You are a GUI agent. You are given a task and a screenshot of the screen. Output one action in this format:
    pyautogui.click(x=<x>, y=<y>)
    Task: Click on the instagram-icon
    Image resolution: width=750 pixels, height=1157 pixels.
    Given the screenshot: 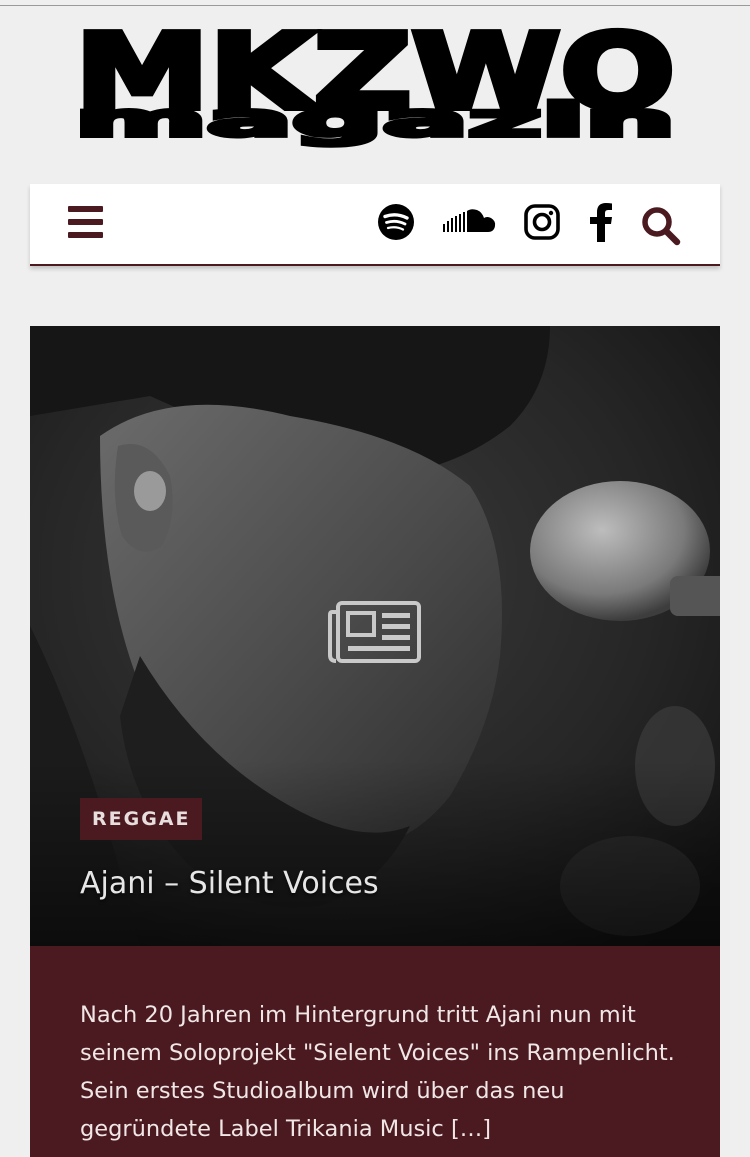 What is the action you would take?
    pyautogui.click(x=542, y=222)
    